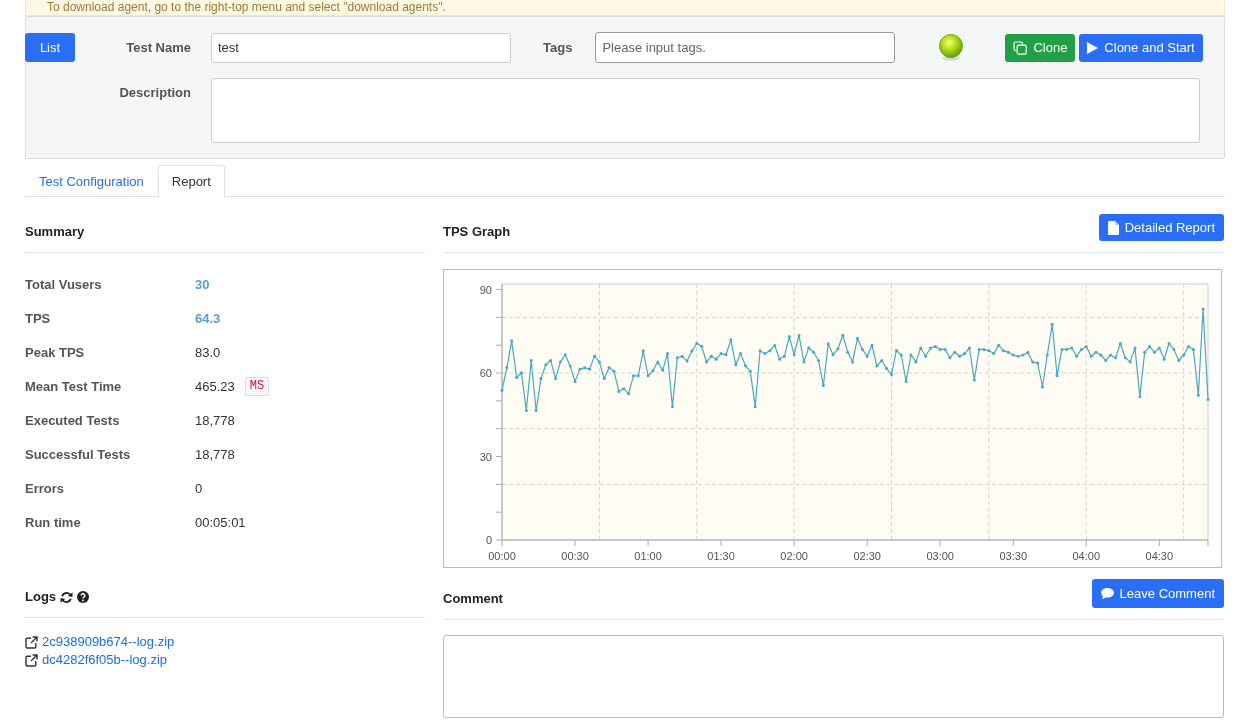 The height and width of the screenshot is (728, 1255). I want to click on comment-field, so click(833, 676).